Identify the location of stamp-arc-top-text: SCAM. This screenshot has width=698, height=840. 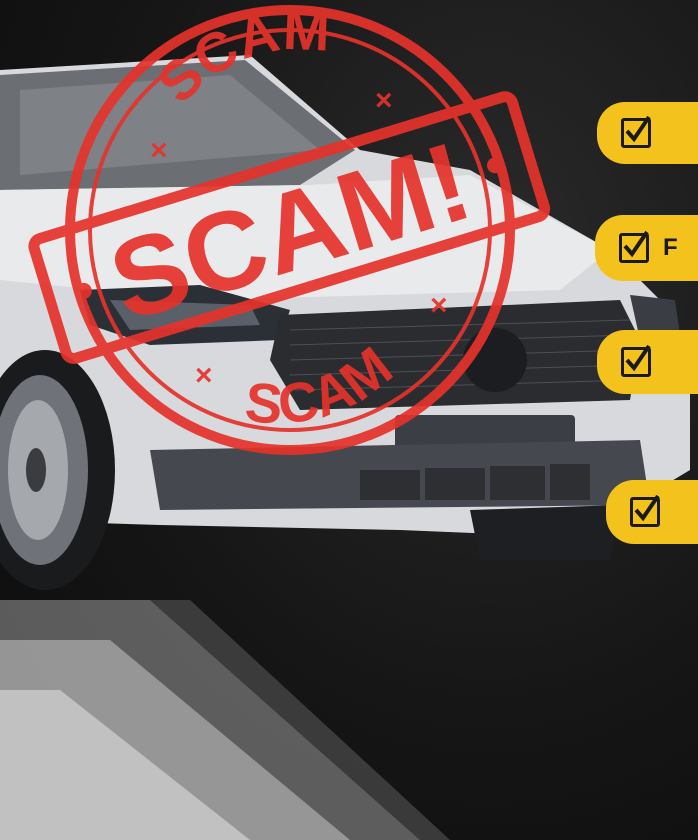
(238, 57).